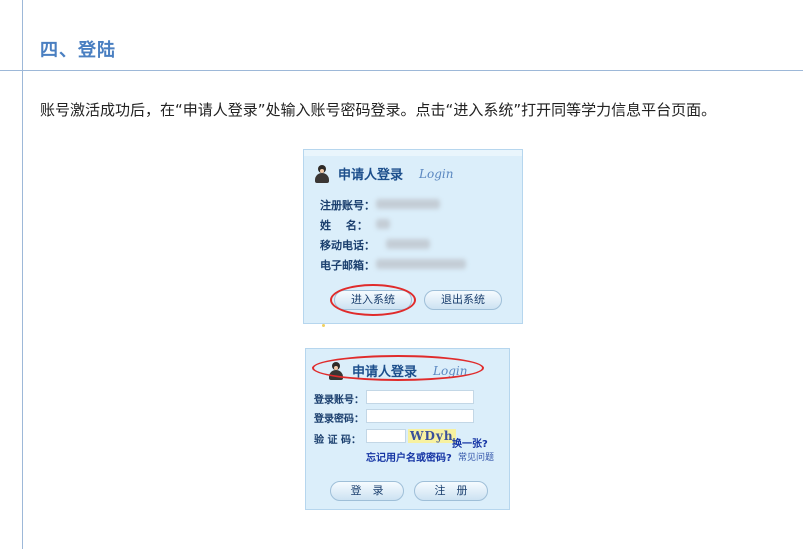 This screenshot has height=549, width=803. What do you see at coordinates (420, 397) in the screenshot?
I see `account-input` at bounding box center [420, 397].